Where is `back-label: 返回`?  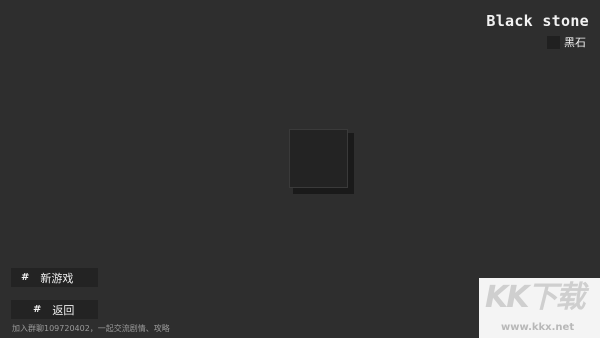 back-label: 返回 is located at coordinates (63, 310).